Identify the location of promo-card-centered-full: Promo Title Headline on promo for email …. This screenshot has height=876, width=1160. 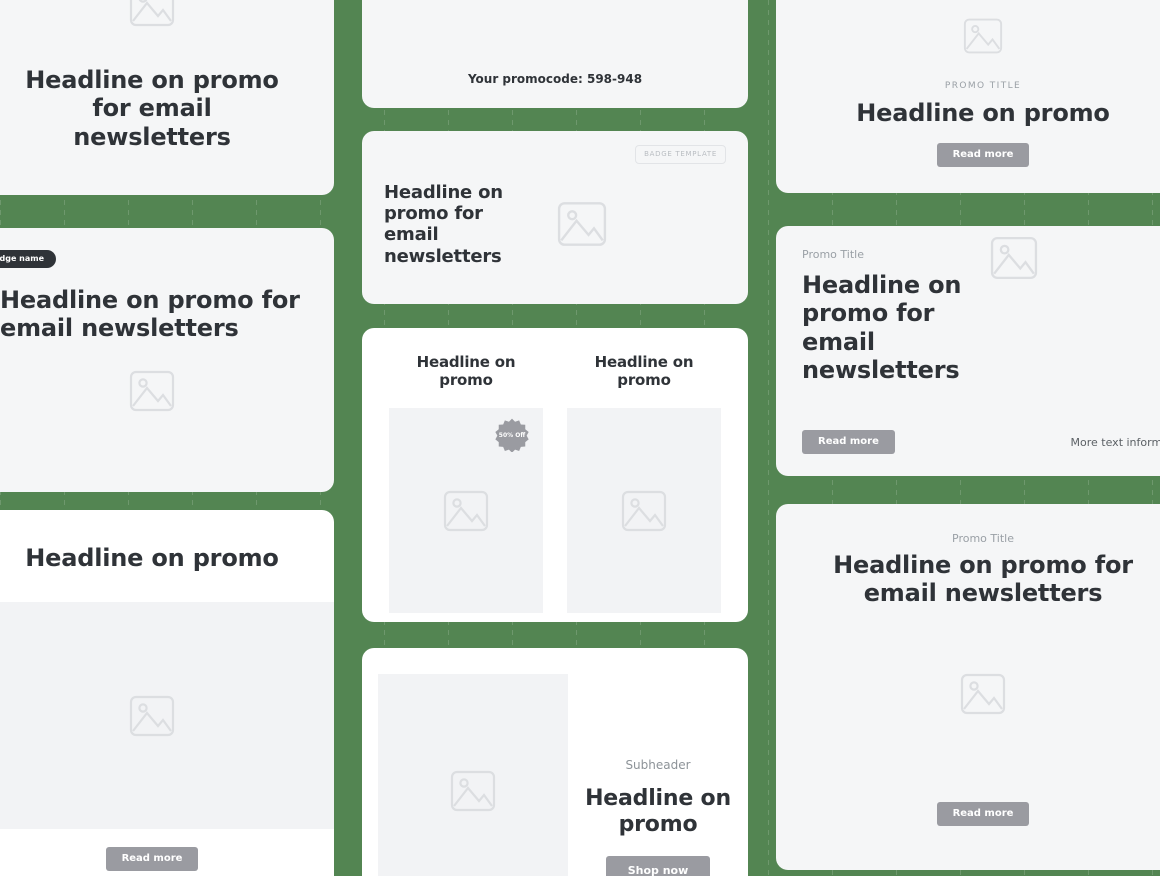
(968, 687).